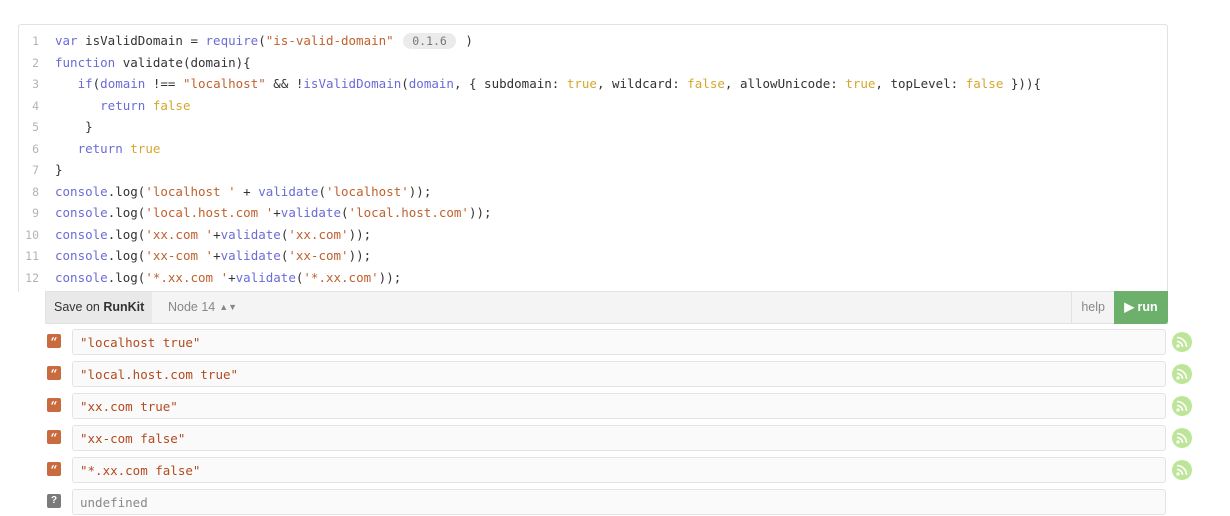 Image resolution: width=1230 pixels, height=516 pixels. I want to click on code-token: 'local.host.com', so click(408, 212).